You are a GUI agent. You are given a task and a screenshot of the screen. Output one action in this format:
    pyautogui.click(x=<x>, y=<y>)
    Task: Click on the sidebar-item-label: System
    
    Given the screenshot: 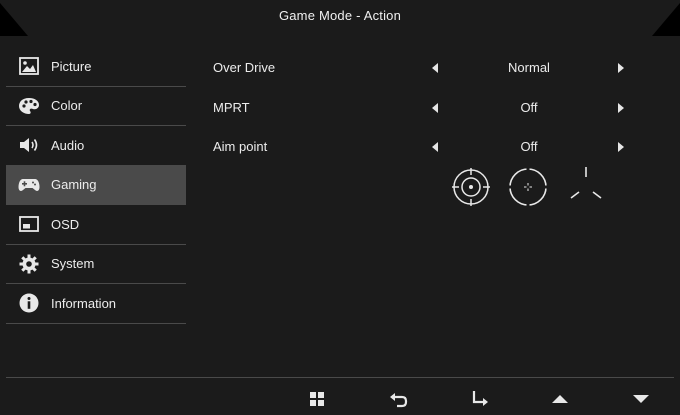 What is the action you would take?
    pyautogui.click(x=73, y=264)
    